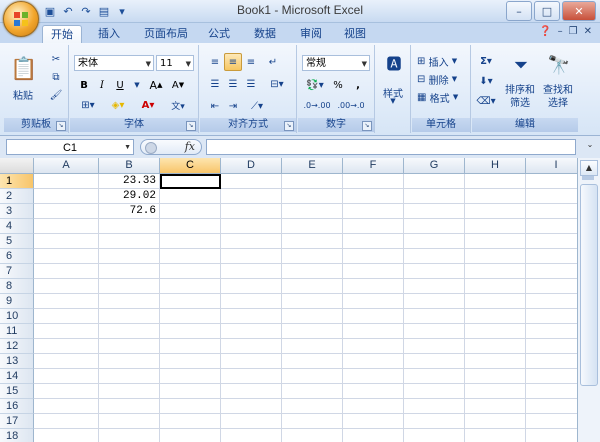 This screenshot has width=600, height=442. What do you see at coordinates (129, 226) in the screenshot?
I see `cell-b4` at bounding box center [129, 226].